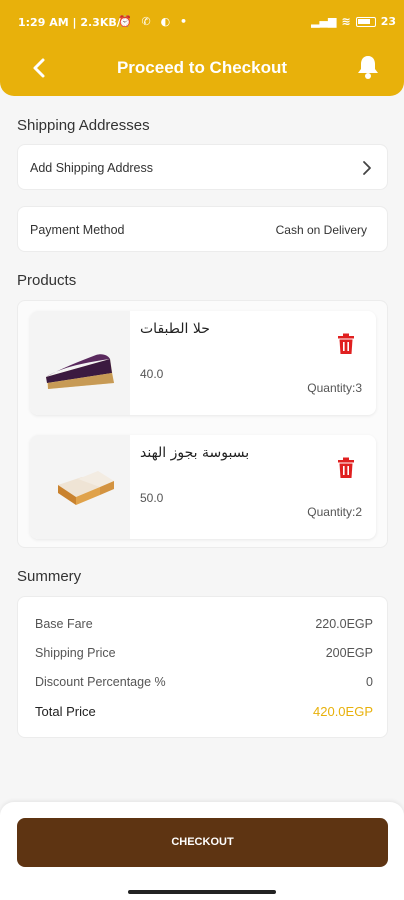 Image resolution: width=404 pixels, height=900 pixels. Describe the element at coordinates (100, 682) in the screenshot. I see `discount-label: Discount Percentage %` at that location.